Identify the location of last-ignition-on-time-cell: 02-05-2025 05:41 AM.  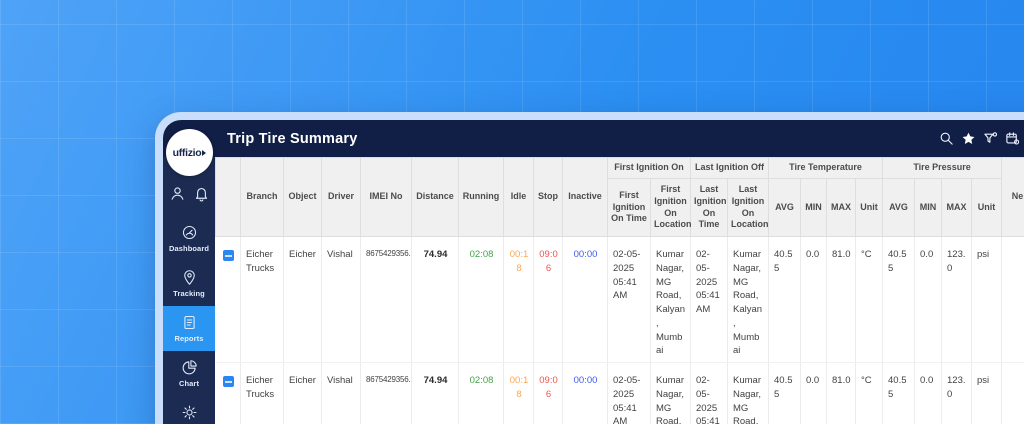
(709, 300).